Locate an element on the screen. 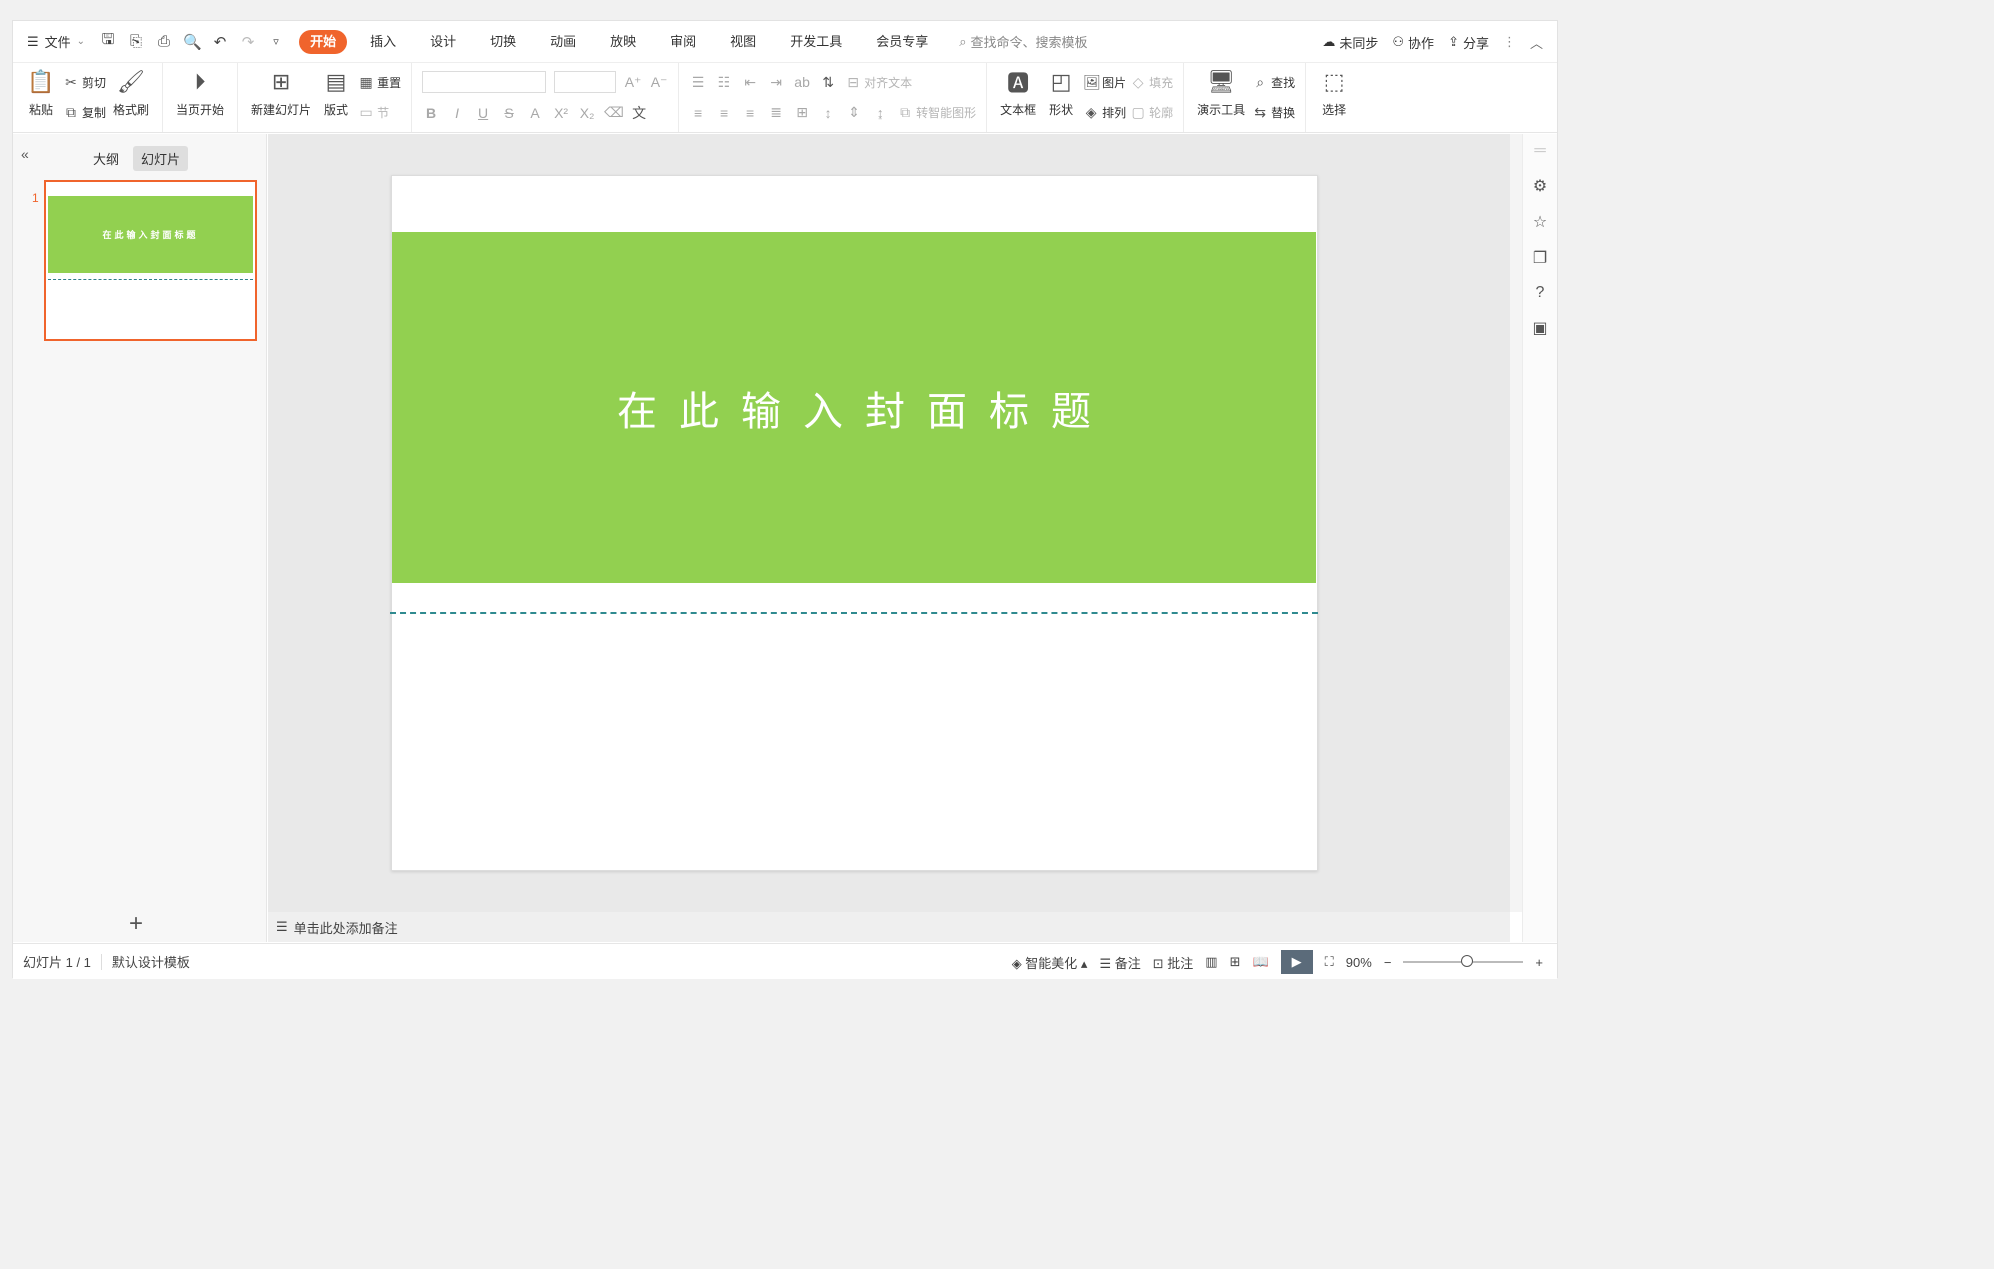  zoom-in-icon: + is located at coordinates (1539, 962).